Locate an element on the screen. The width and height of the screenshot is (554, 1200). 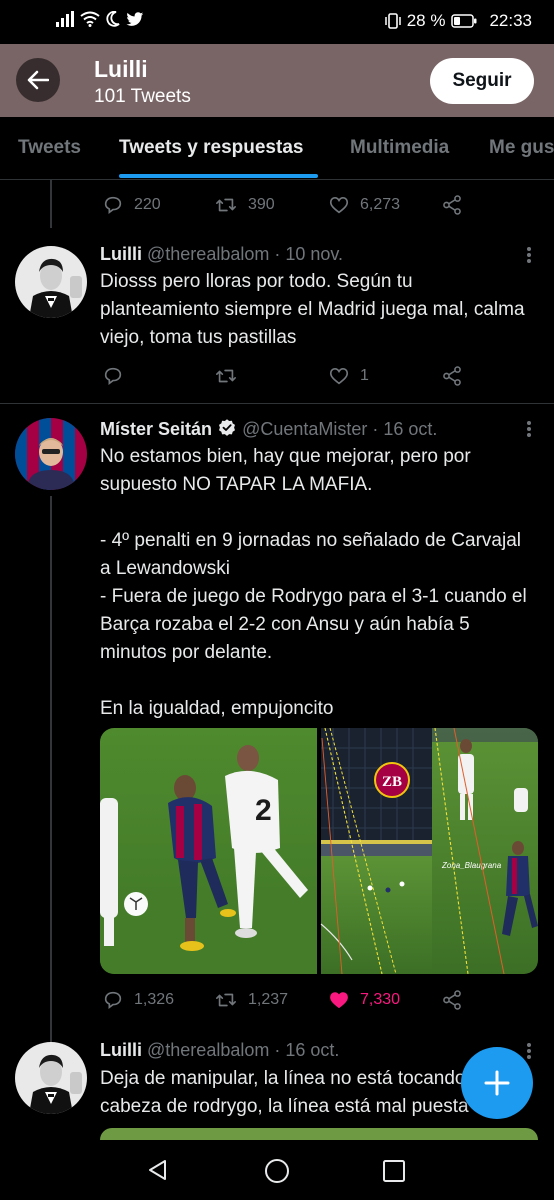
tweet-media-preview is located at coordinates (319, 1134).